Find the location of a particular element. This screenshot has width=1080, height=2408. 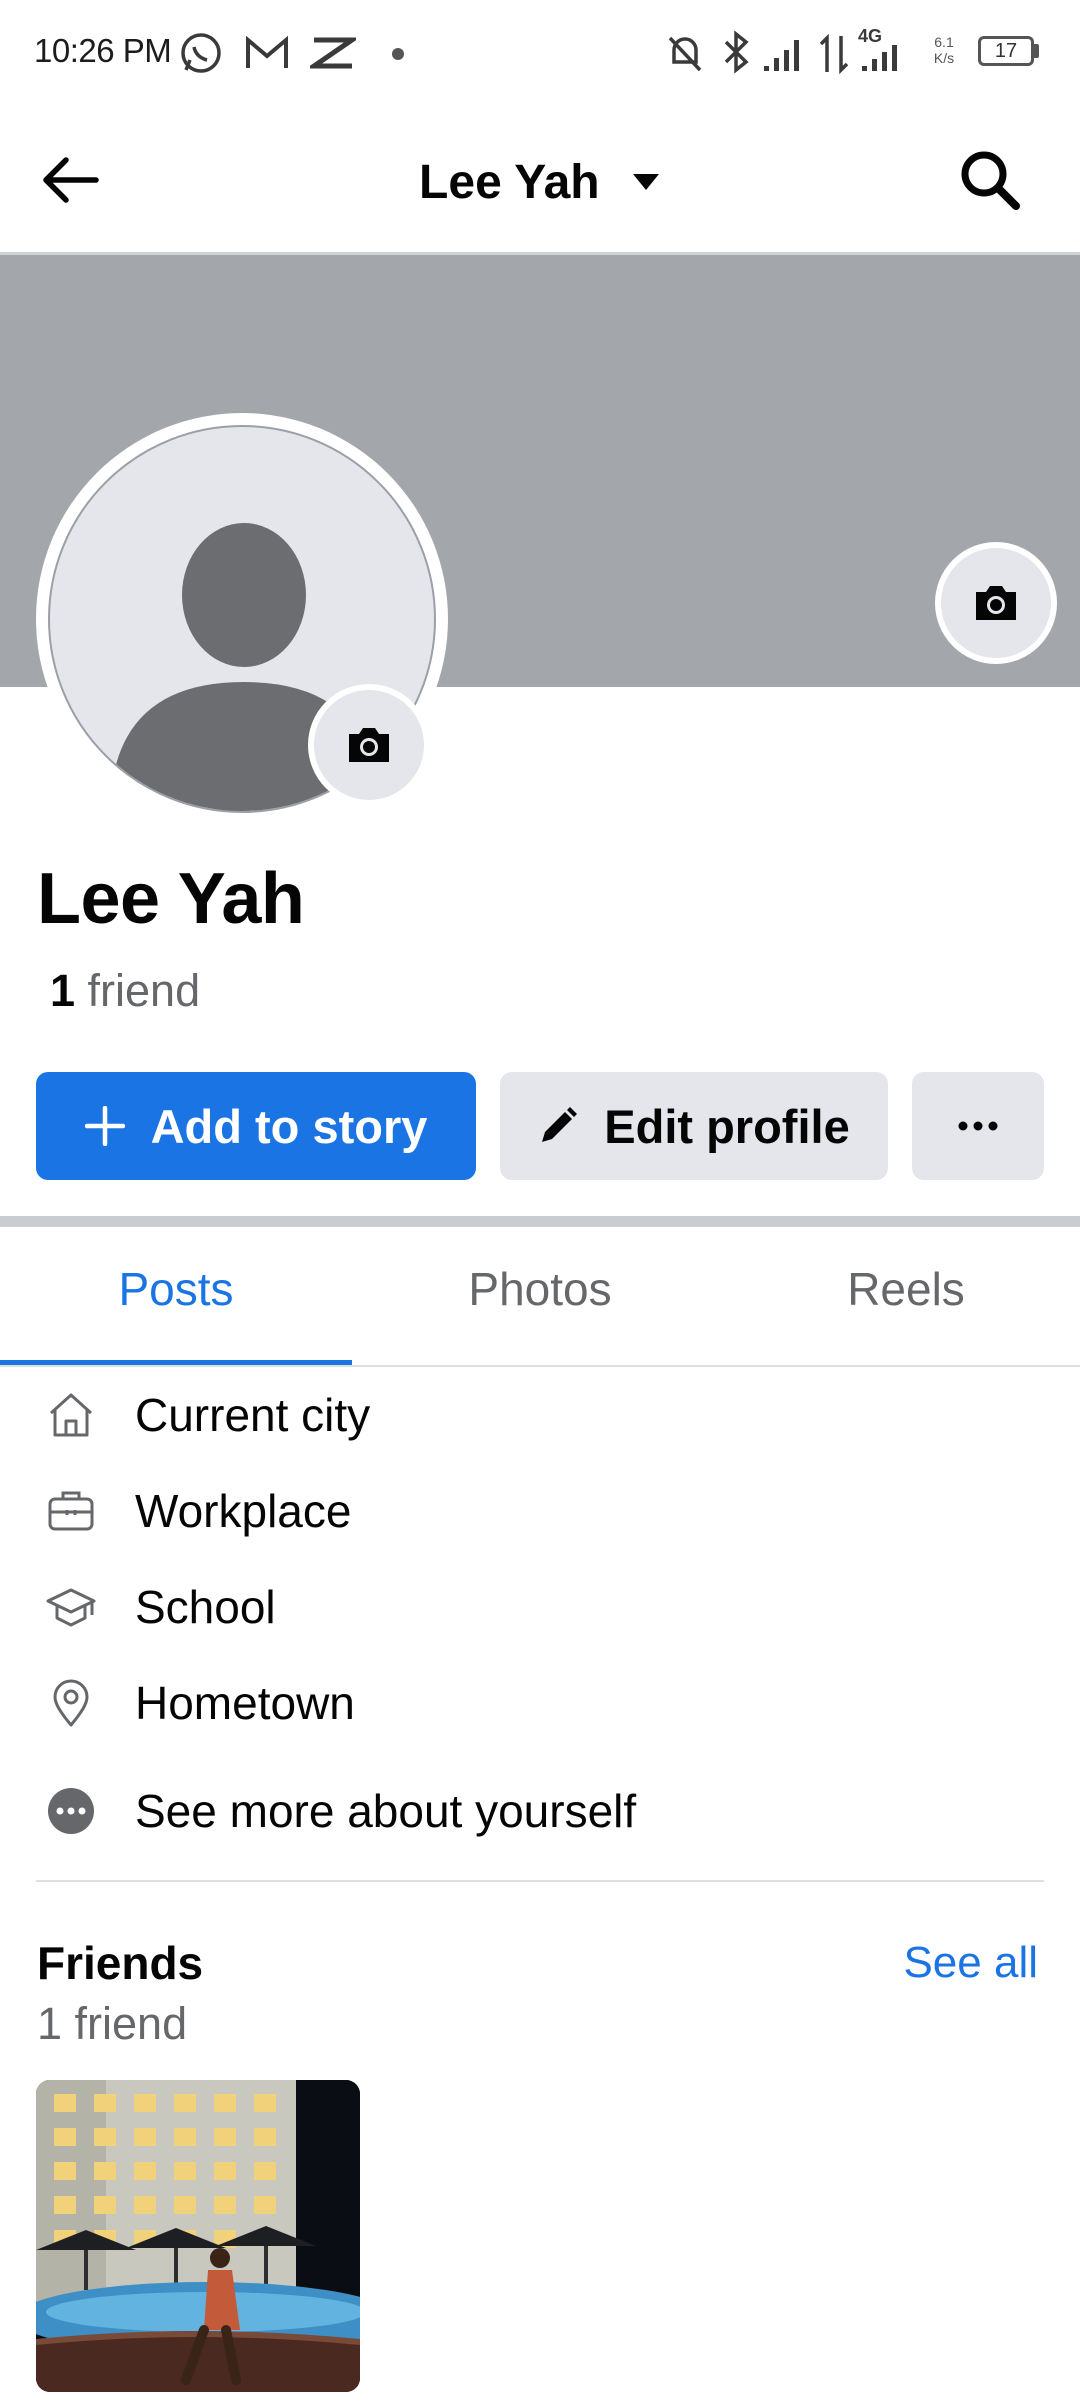

muted-bell-icon is located at coordinates (685, 53).